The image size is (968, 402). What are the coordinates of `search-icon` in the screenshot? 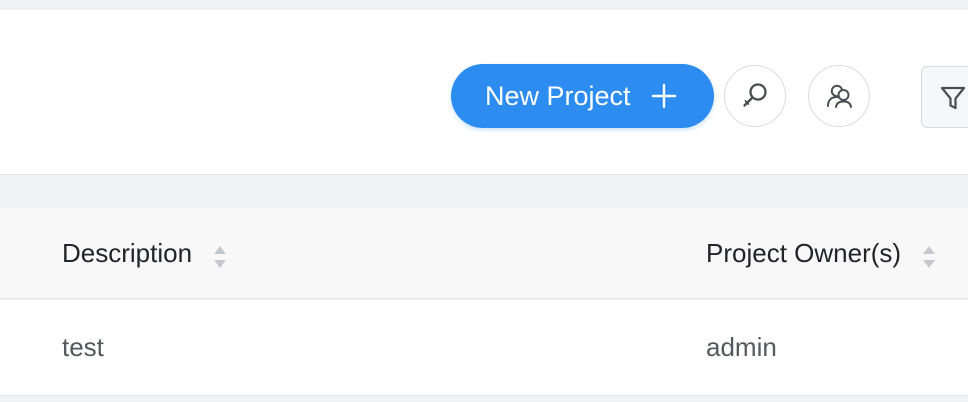 It's located at (755, 95).